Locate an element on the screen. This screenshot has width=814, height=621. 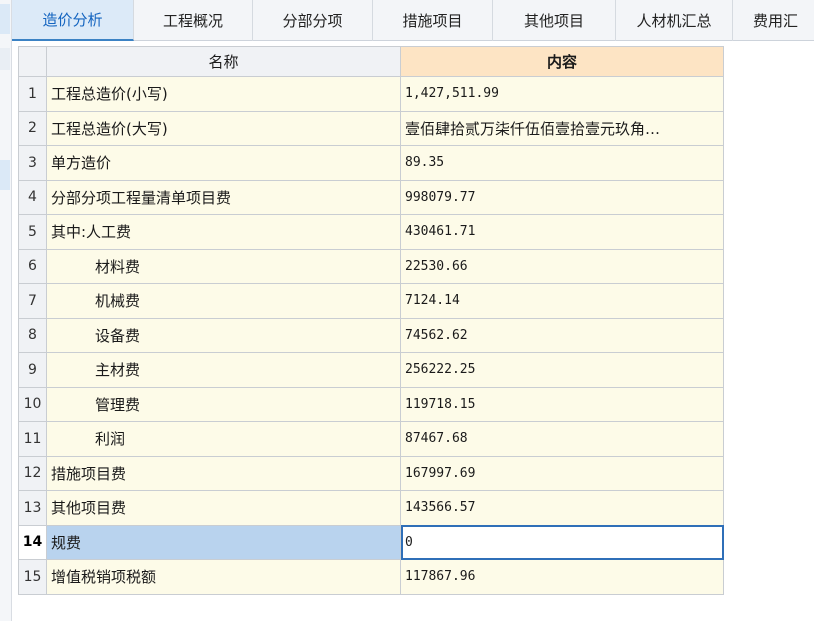
table-row: 9 主材费 256222.25 is located at coordinates (371, 370).